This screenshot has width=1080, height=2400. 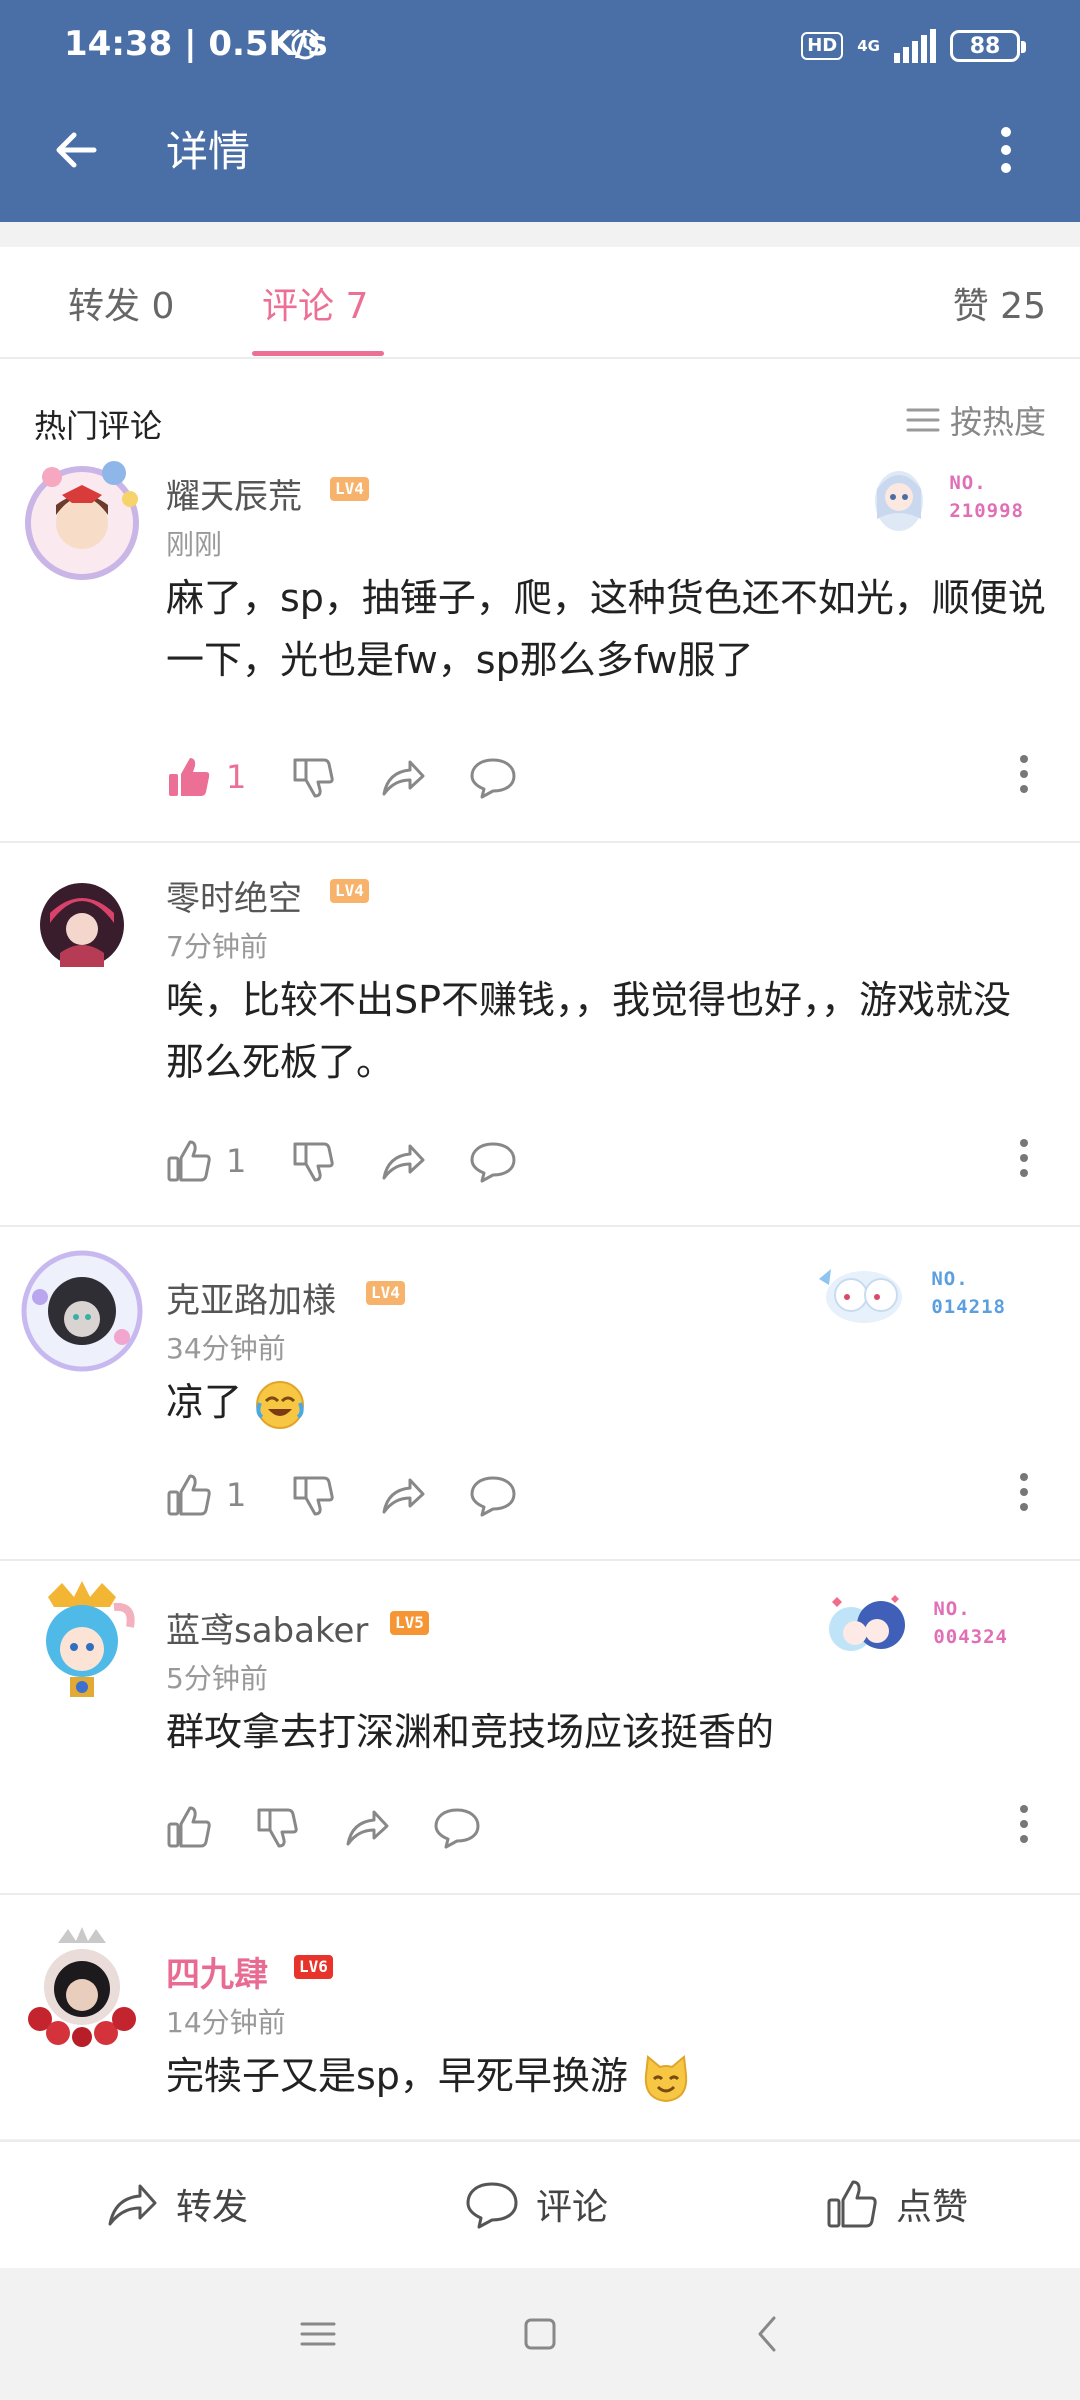 I want to click on like-label: 点赞, so click(x=932, y=2207).